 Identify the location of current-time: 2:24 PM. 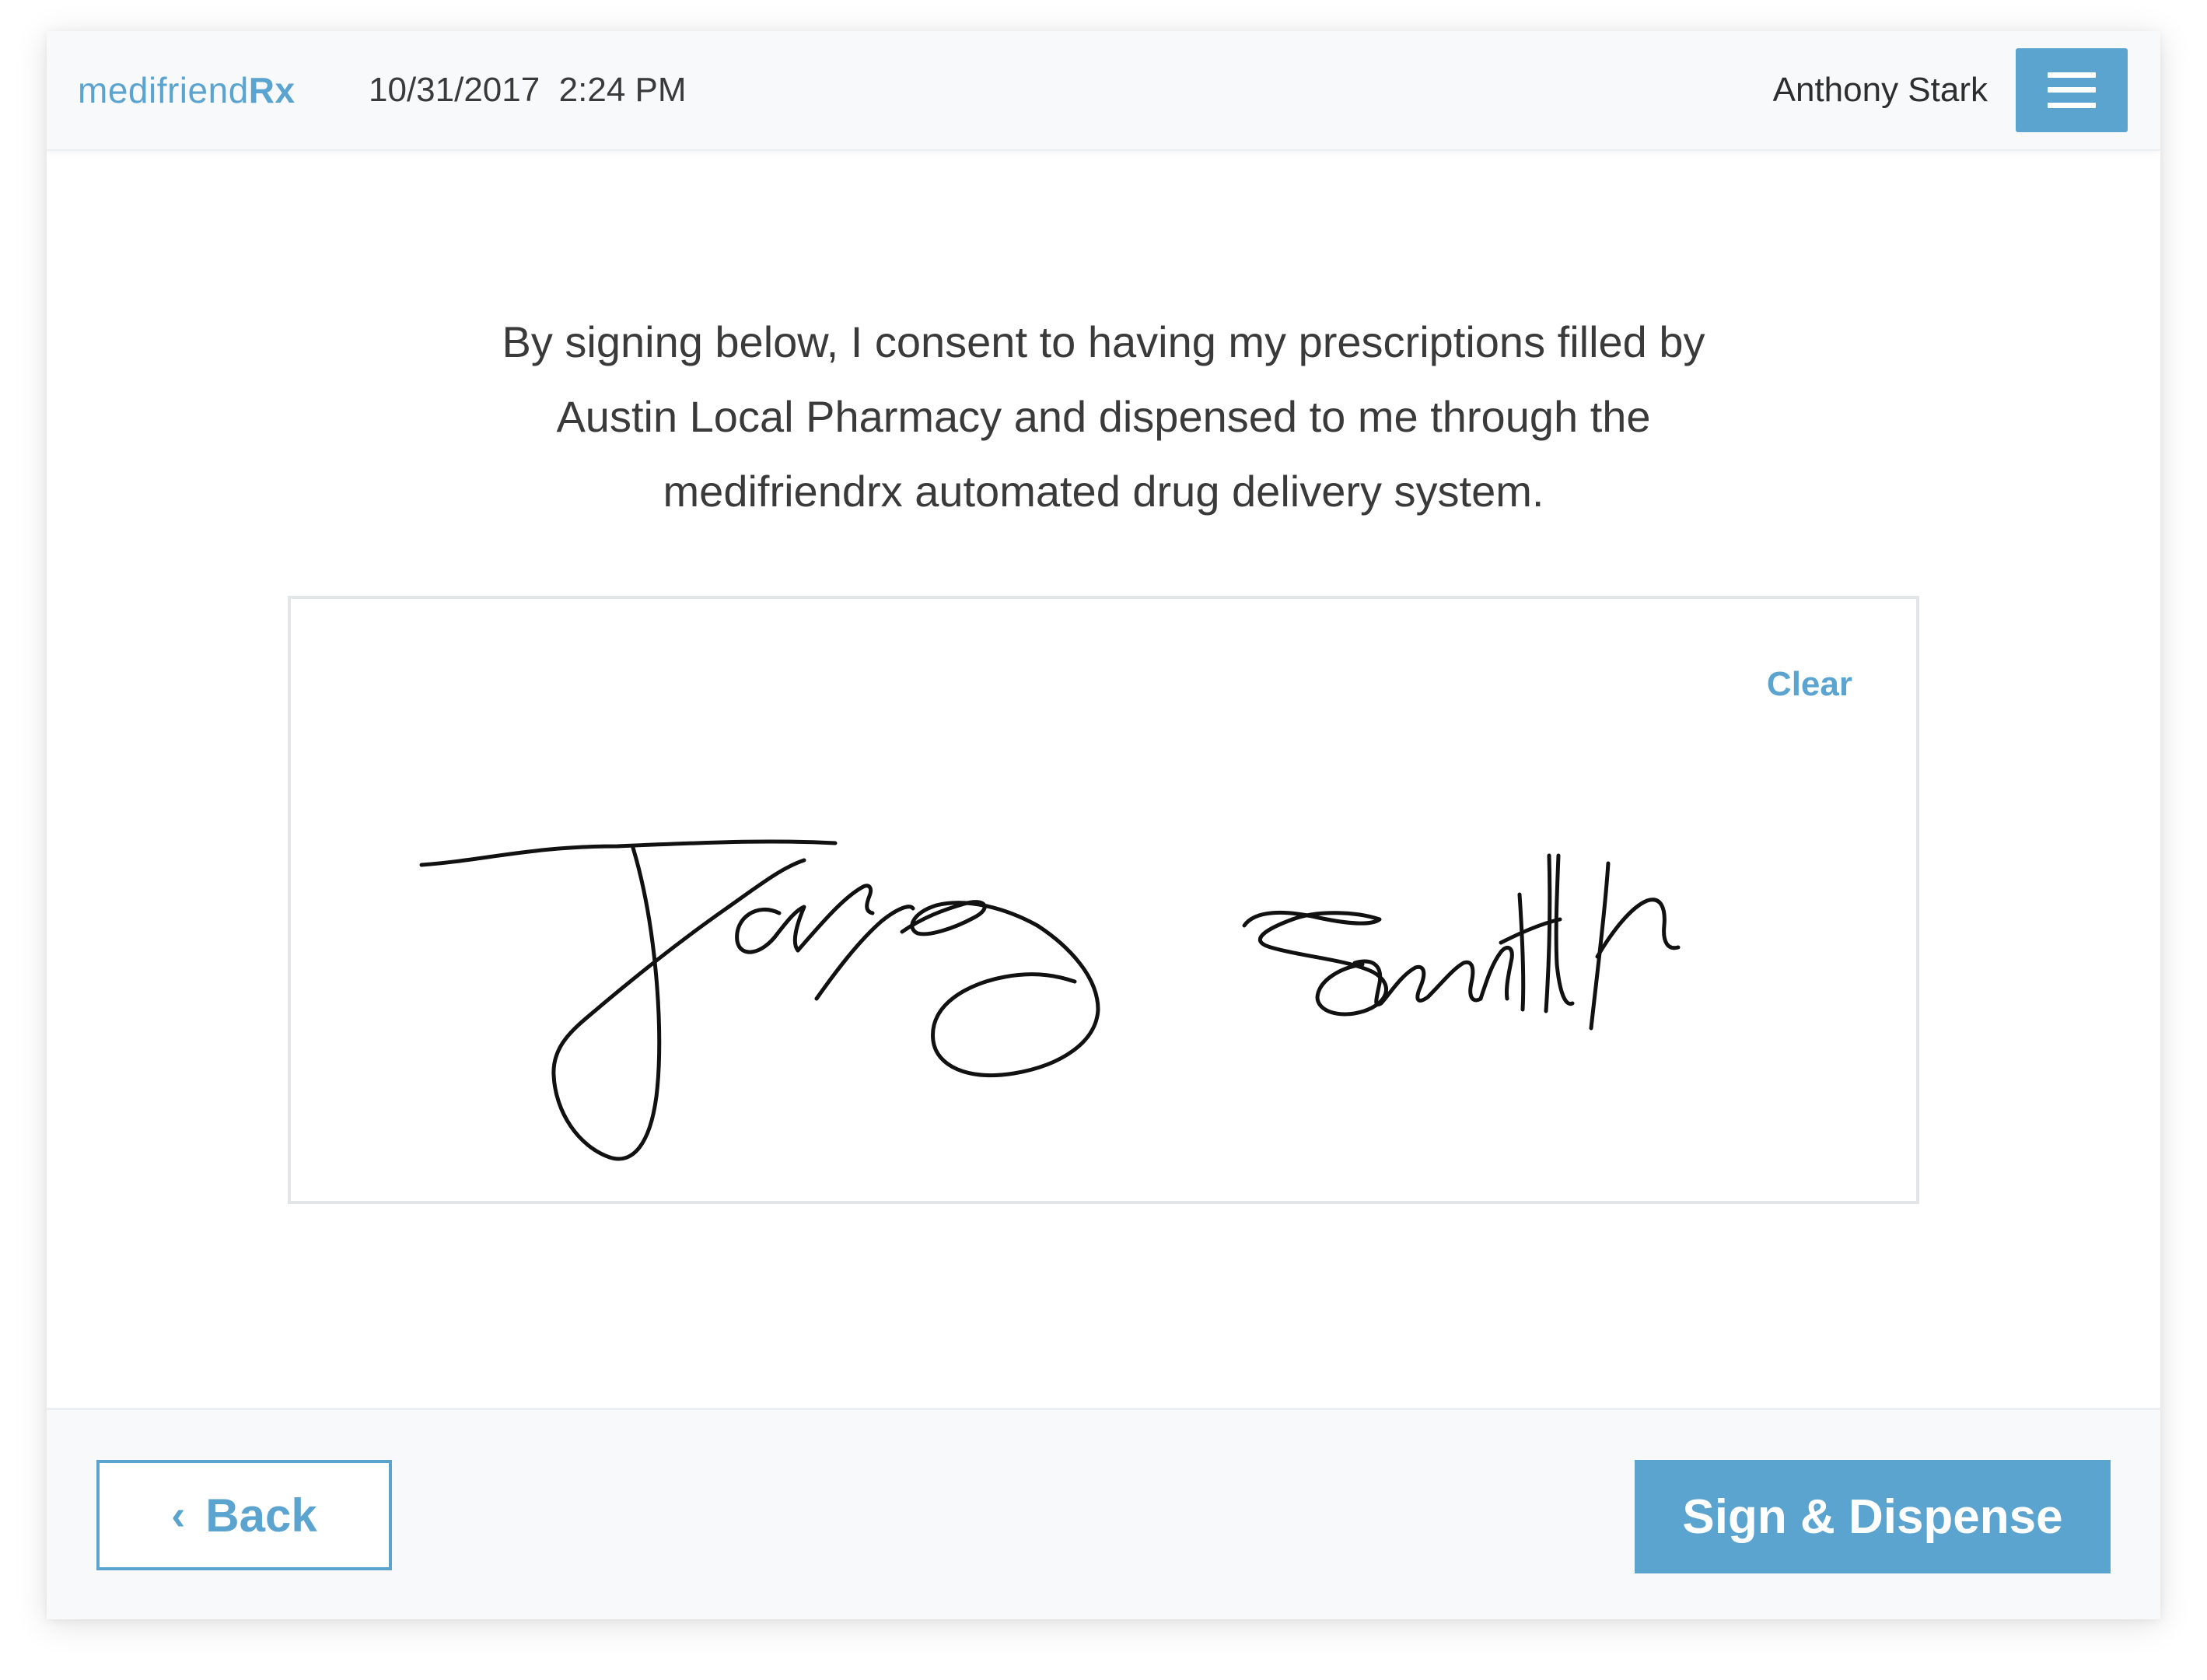
(622, 90).